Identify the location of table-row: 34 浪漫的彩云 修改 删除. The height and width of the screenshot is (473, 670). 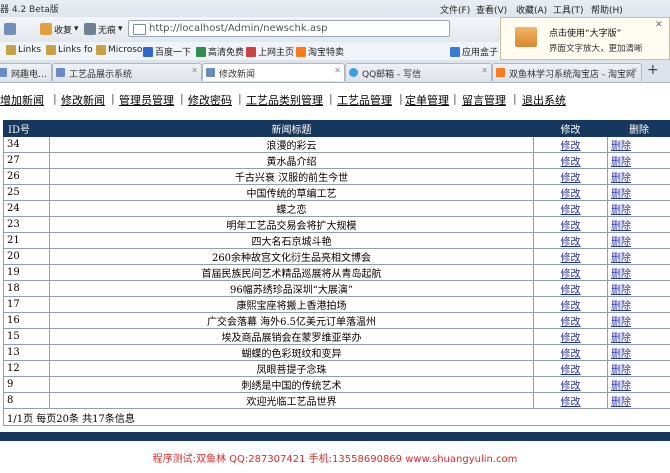
(336, 144).